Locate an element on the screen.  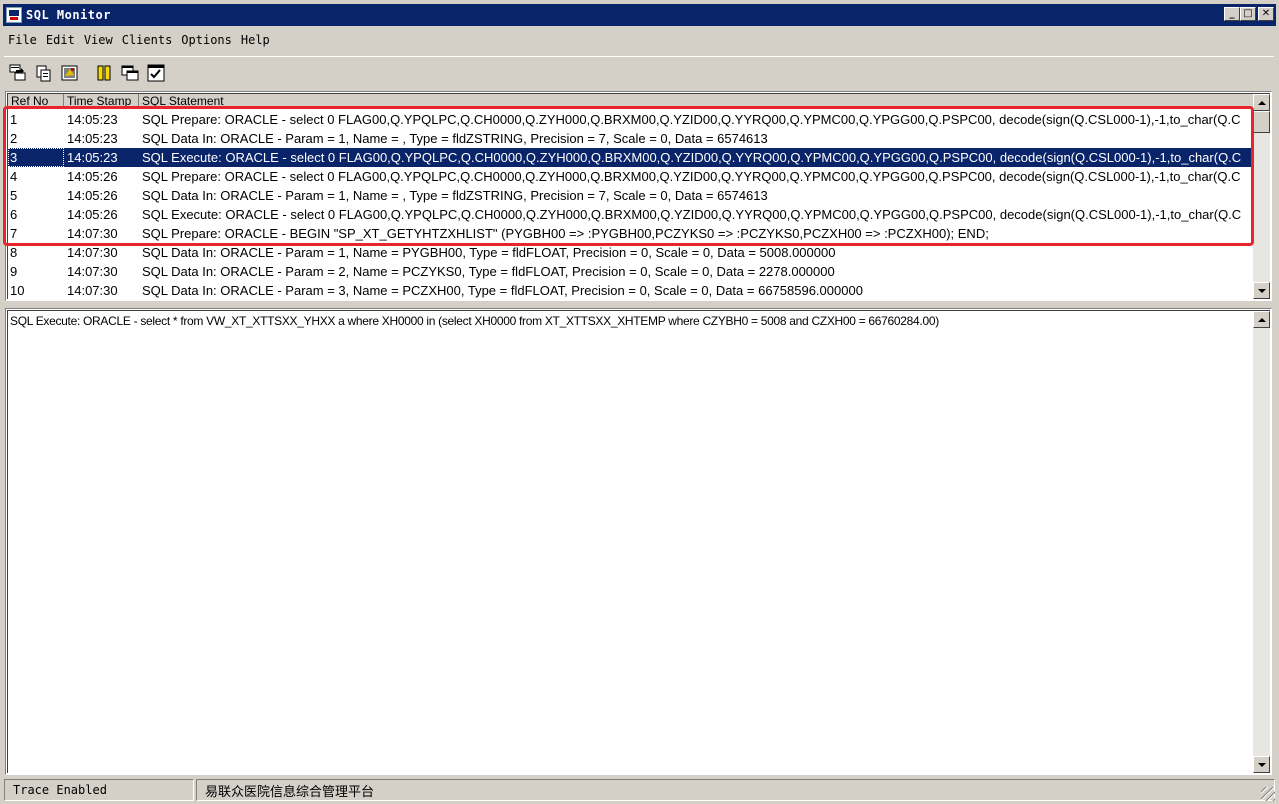
cell-ref: 7 is located at coordinates (14, 233).